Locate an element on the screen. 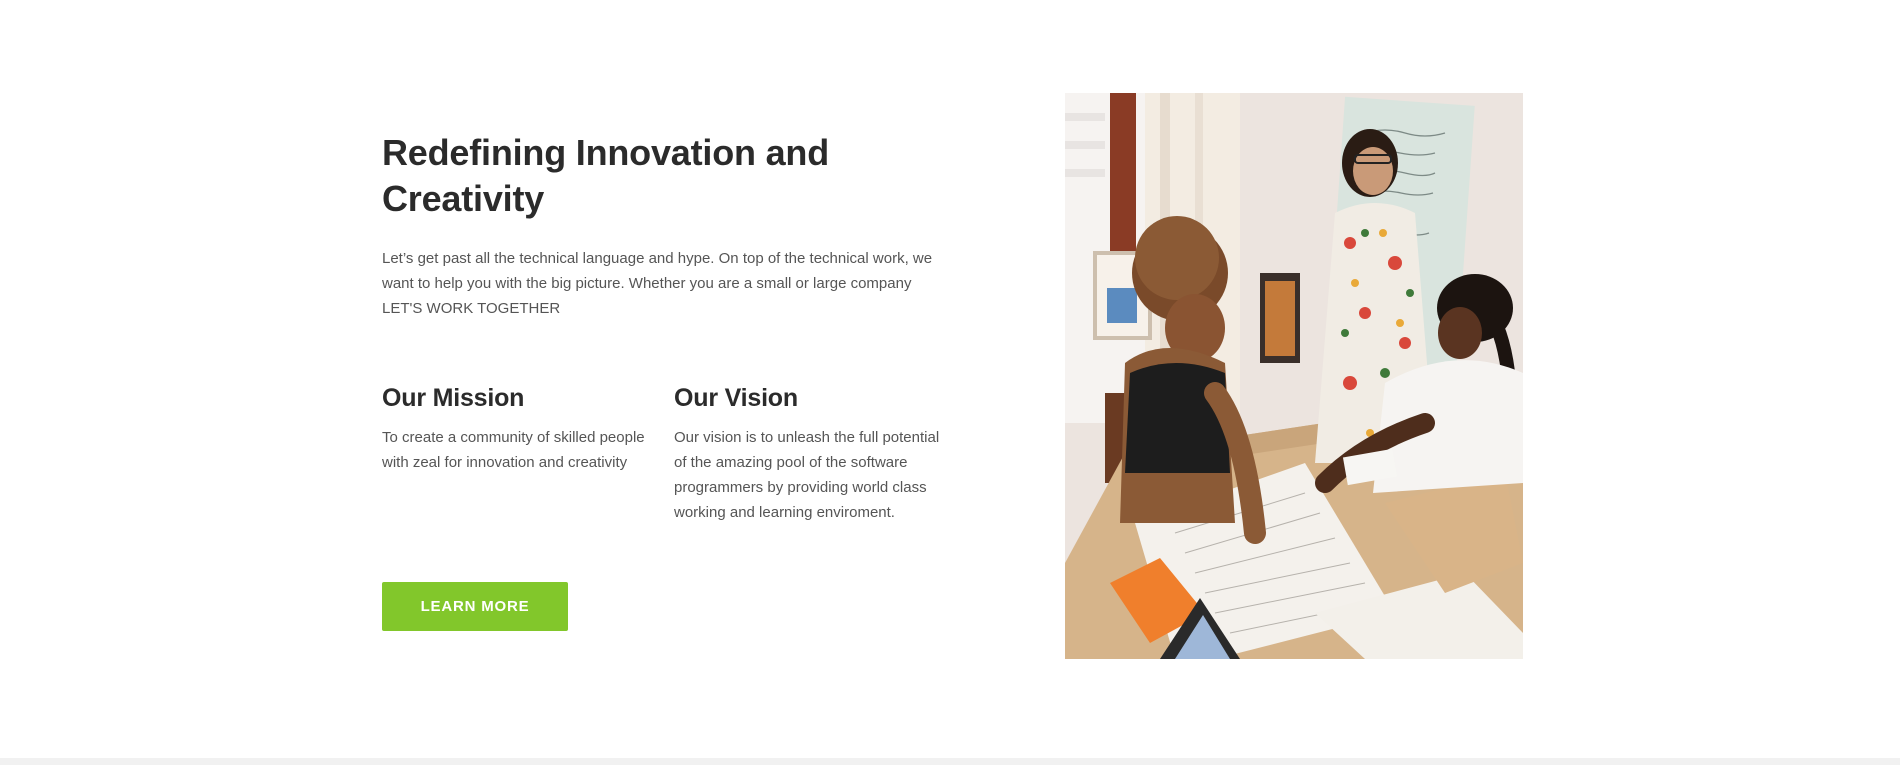  intro-line: LET'S WORK TOGETHER is located at coordinates (471, 308).